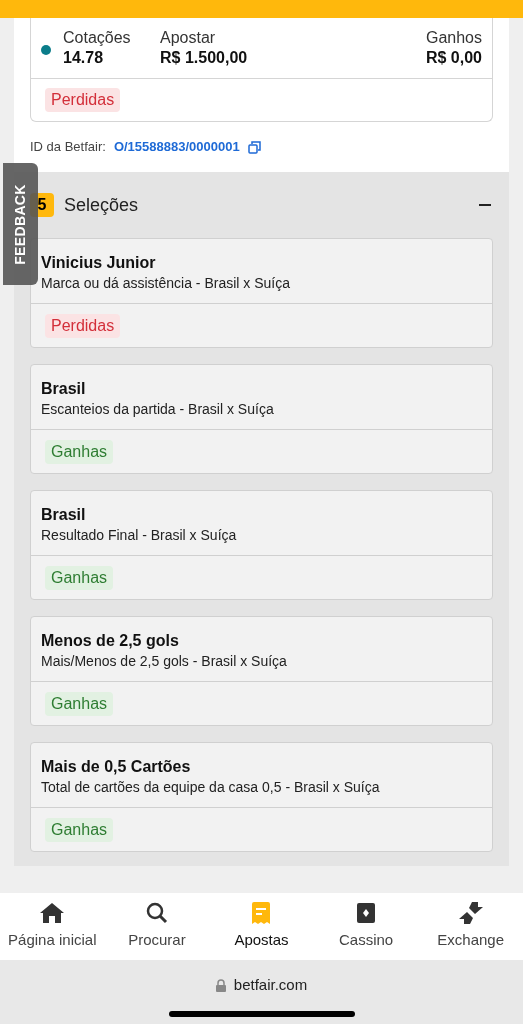 The width and height of the screenshot is (523, 1024). Describe the element at coordinates (166, 283) in the screenshot. I see `market-name: Marca ou dá assistência - Brasil x Suíça` at that location.